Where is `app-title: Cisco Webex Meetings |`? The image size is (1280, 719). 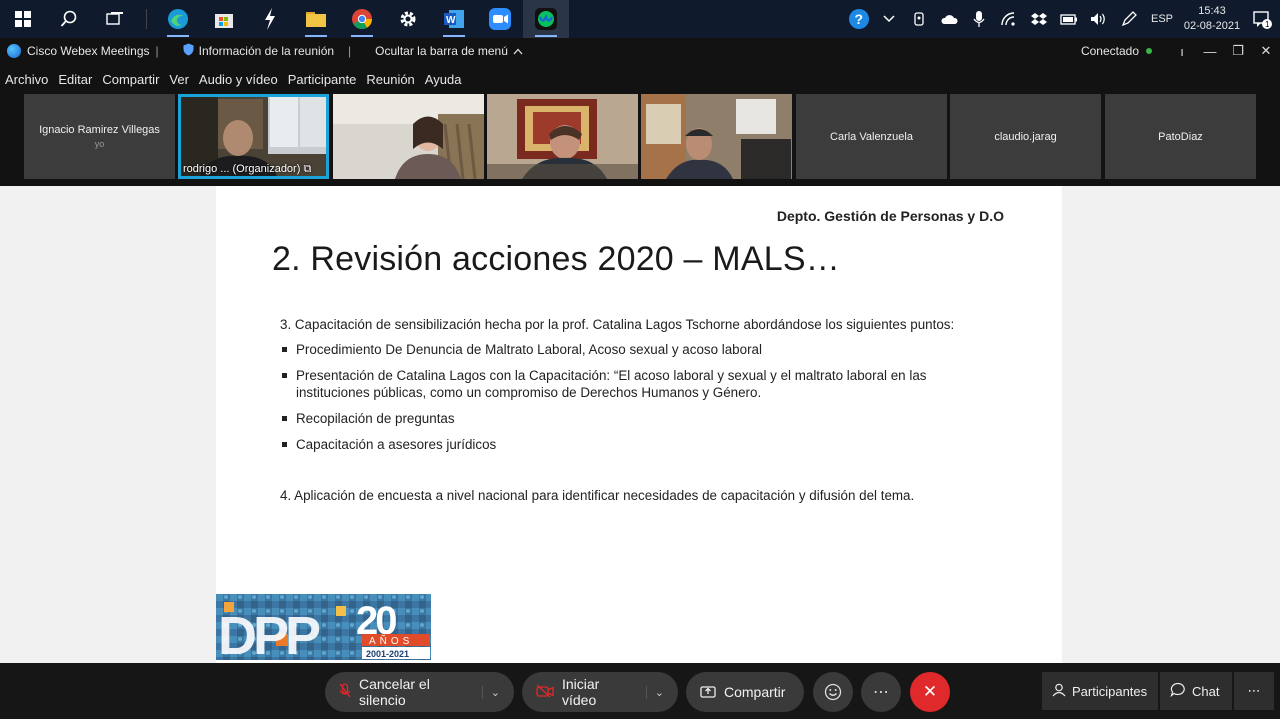 app-title: Cisco Webex Meetings | is located at coordinates (98, 51).